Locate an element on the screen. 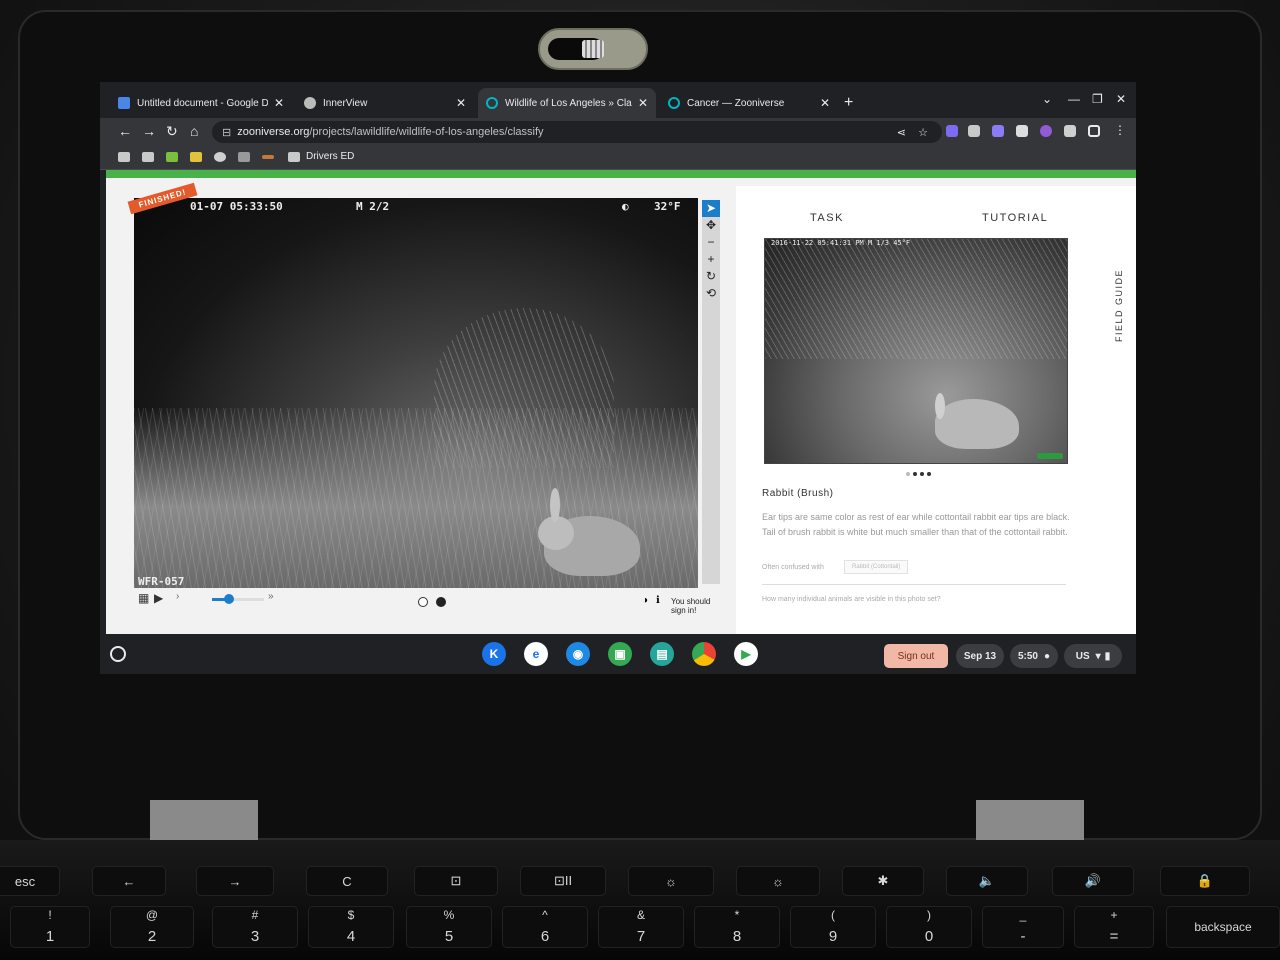 This screenshot has width=1280, height=960. tab-google-doc: Untitled document - Google Doc ✕ is located at coordinates (201, 103).